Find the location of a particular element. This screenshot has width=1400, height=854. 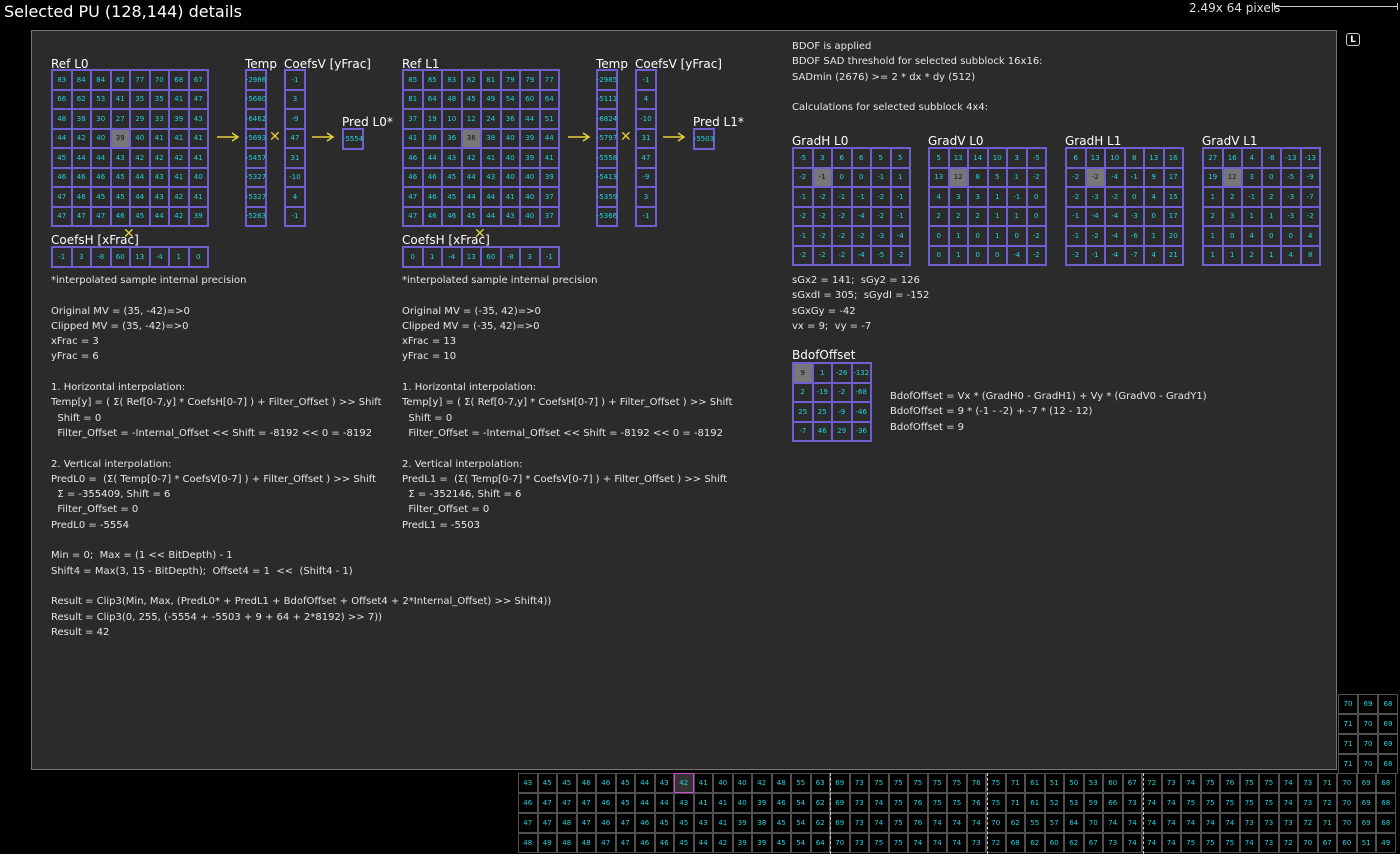

grid-cell: 14 is located at coordinates (978, 158).